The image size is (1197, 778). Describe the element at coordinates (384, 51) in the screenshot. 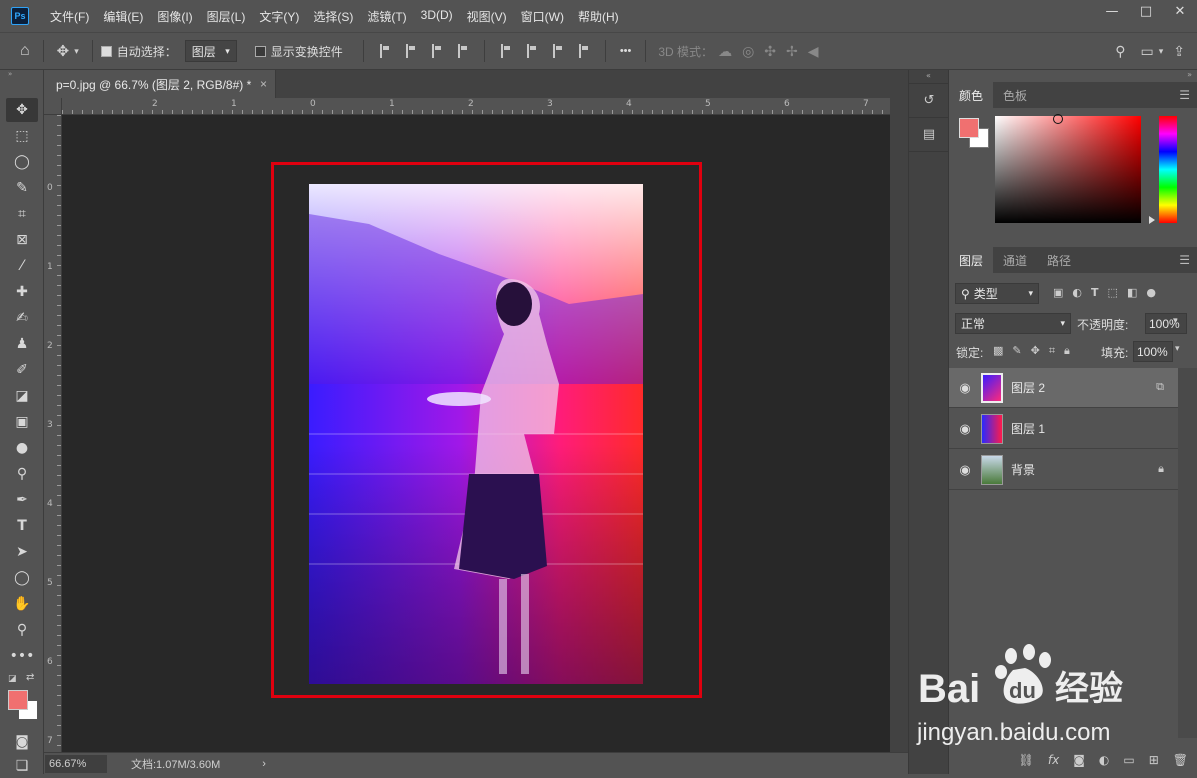

I see `align-left-icon` at that location.